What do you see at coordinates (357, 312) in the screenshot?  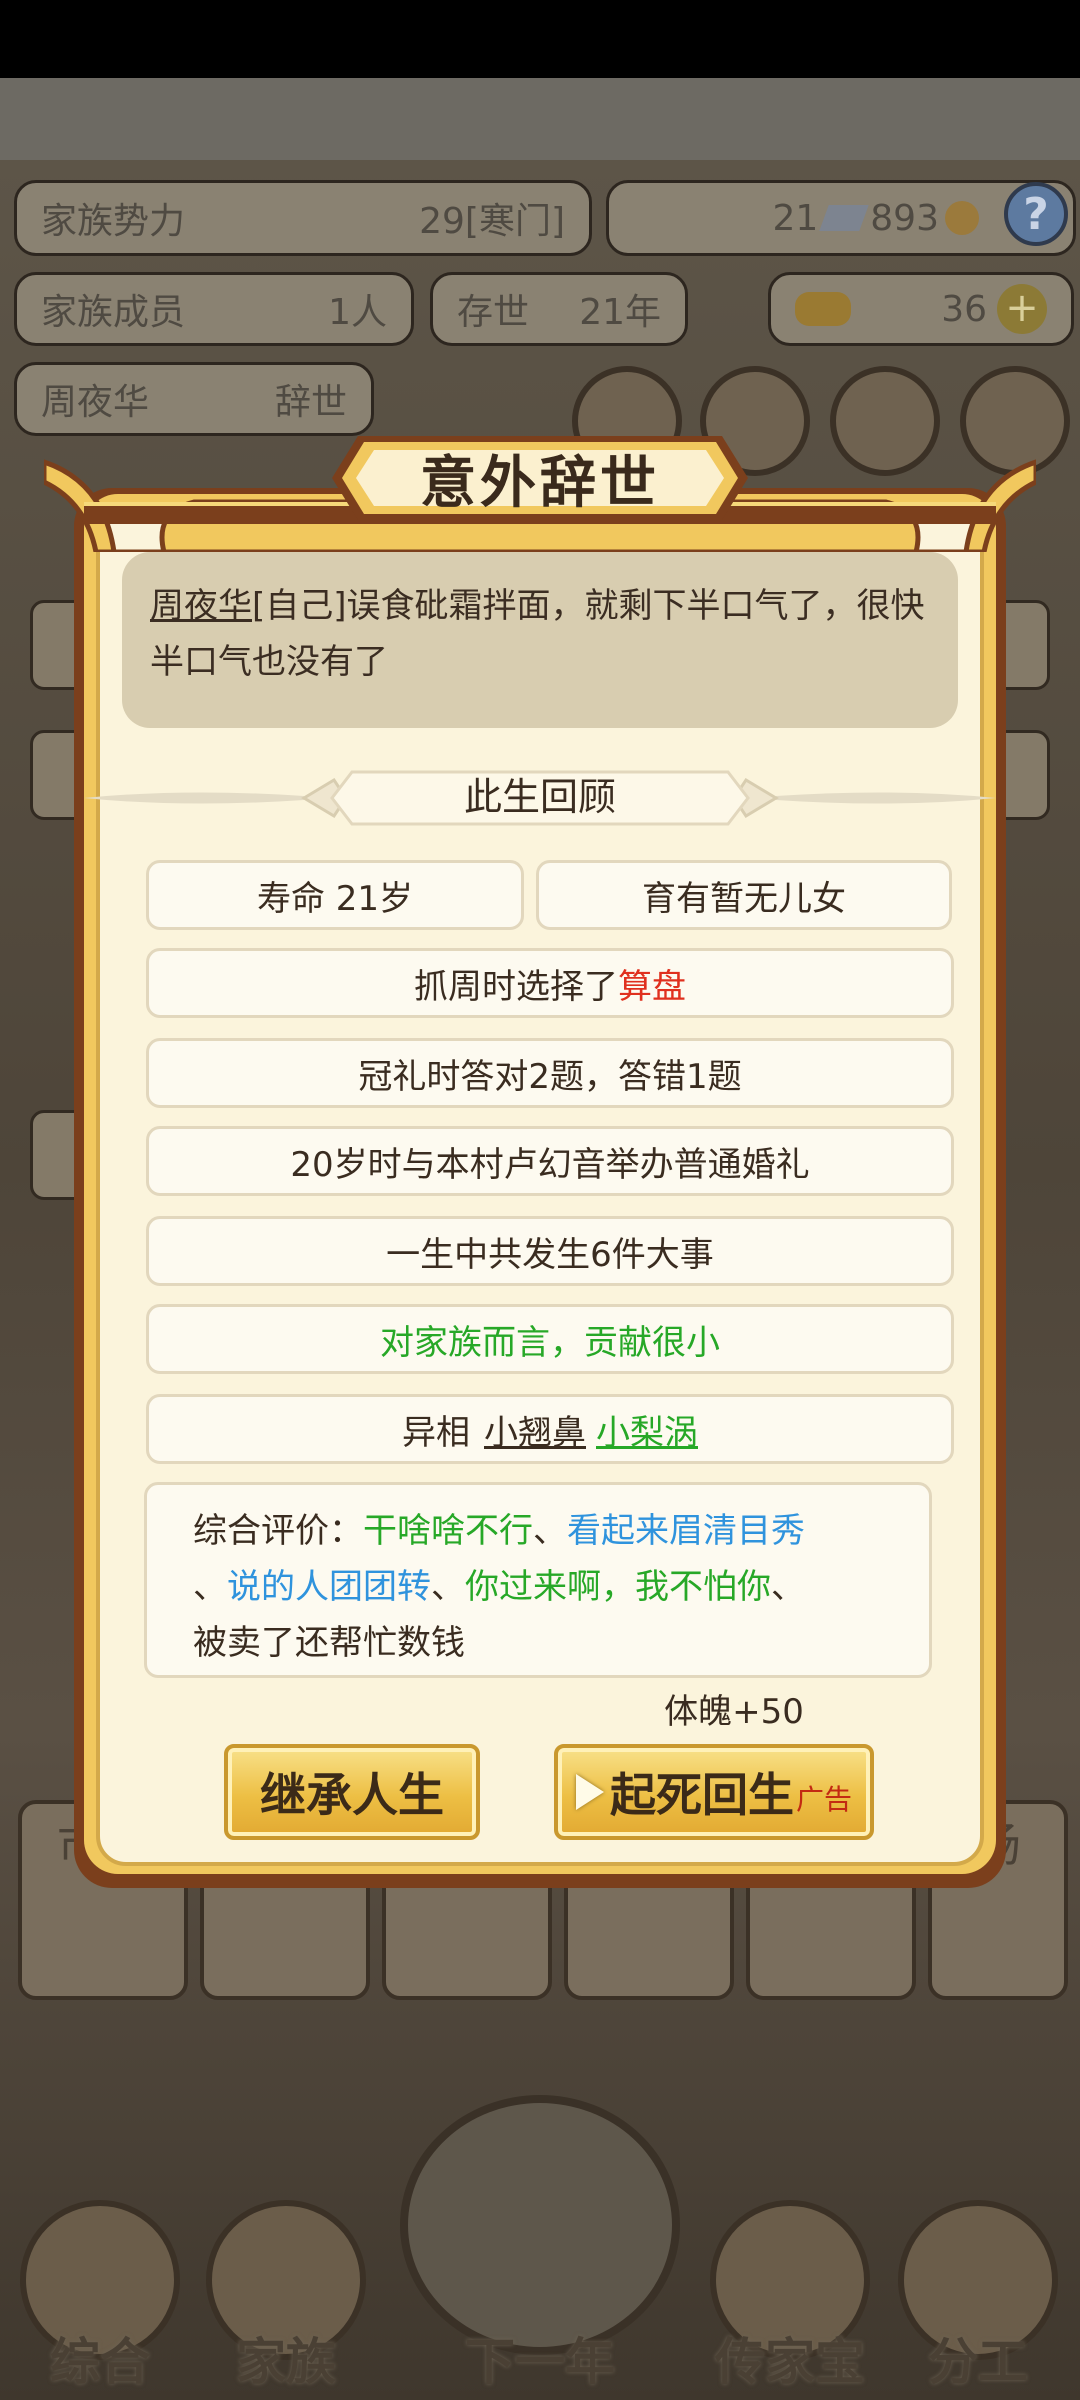 I see `members-value: 1人` at bounding box center [357, 312].